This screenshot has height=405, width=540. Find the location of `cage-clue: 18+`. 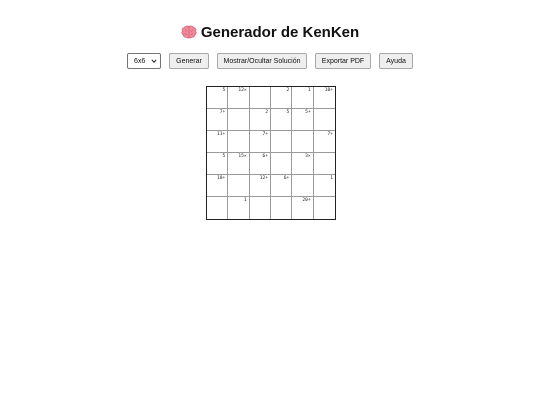

cage-clue: 18+ is located at coordinates (221, 178).